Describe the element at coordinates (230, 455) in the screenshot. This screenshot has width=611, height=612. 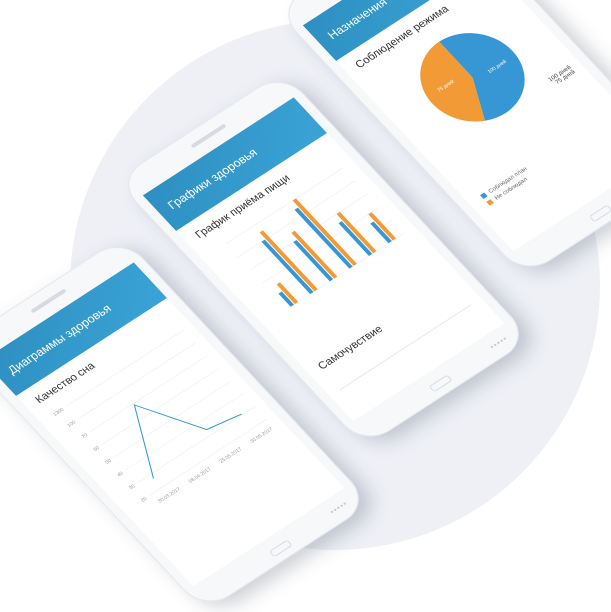
I see `x-tick: 25.05.2017` at that location.